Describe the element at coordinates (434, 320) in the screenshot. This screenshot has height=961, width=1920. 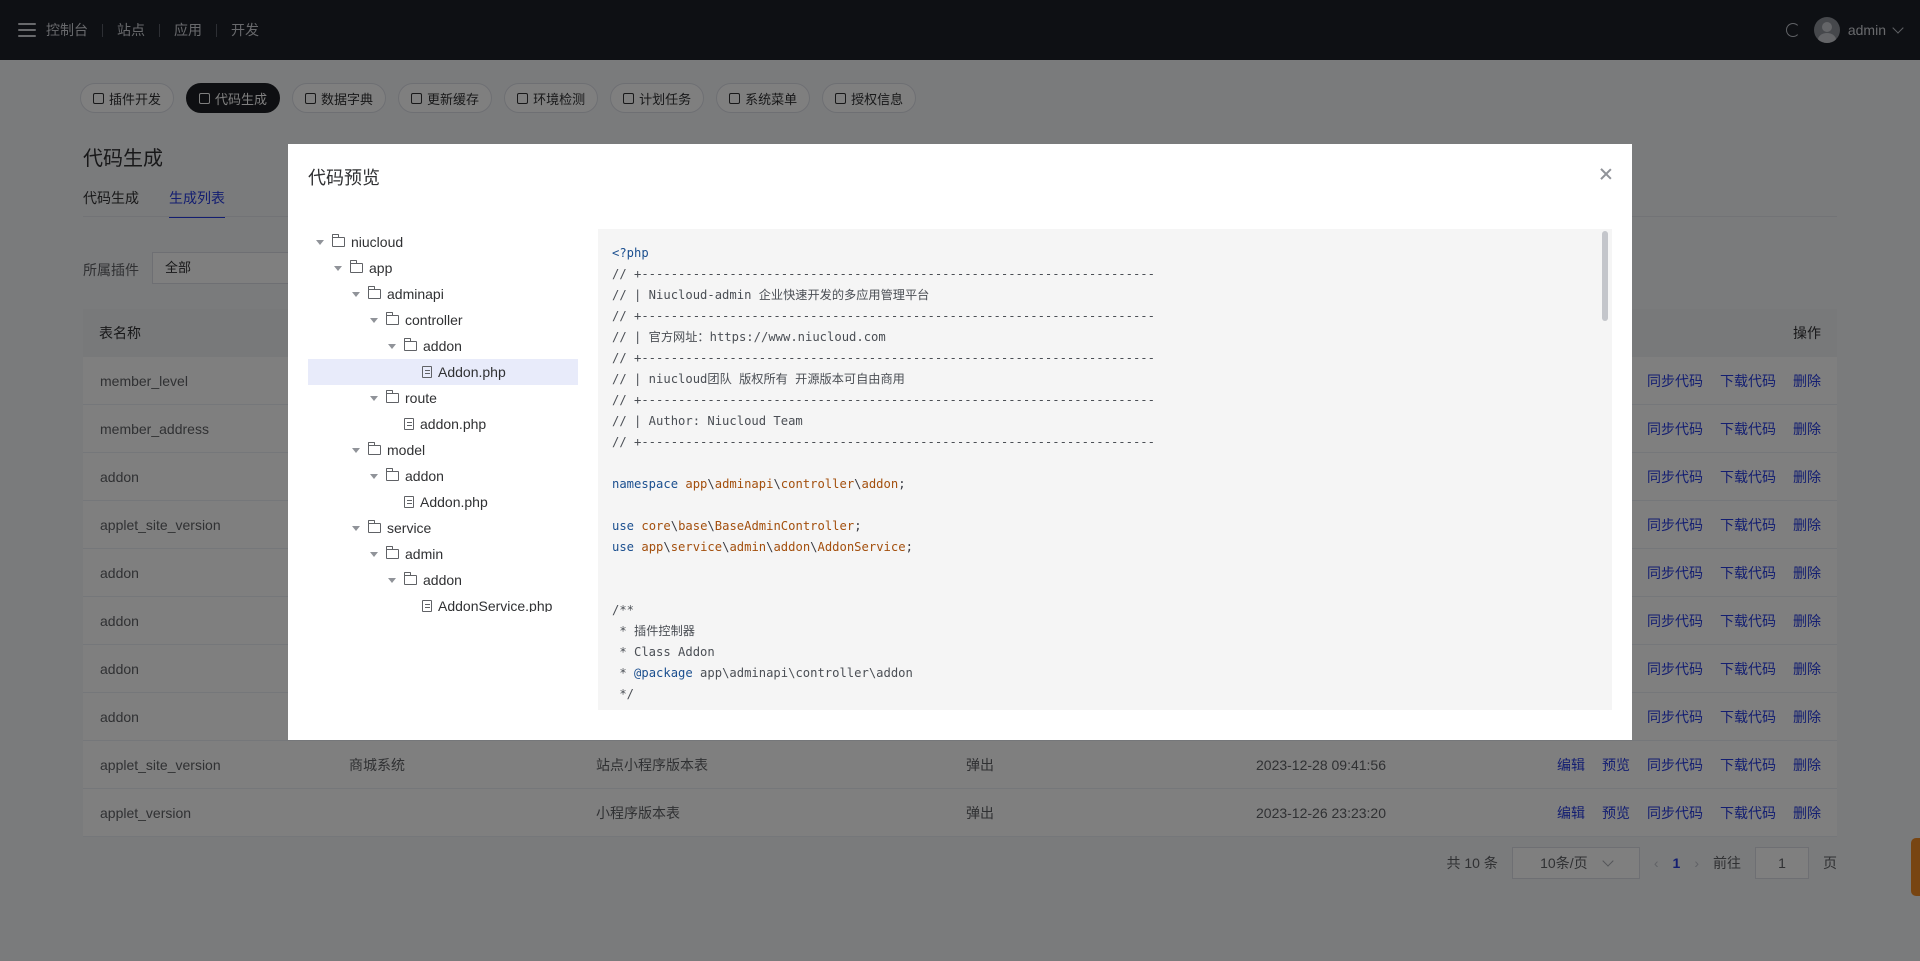
I see `tree-node-label: controller` at that location.